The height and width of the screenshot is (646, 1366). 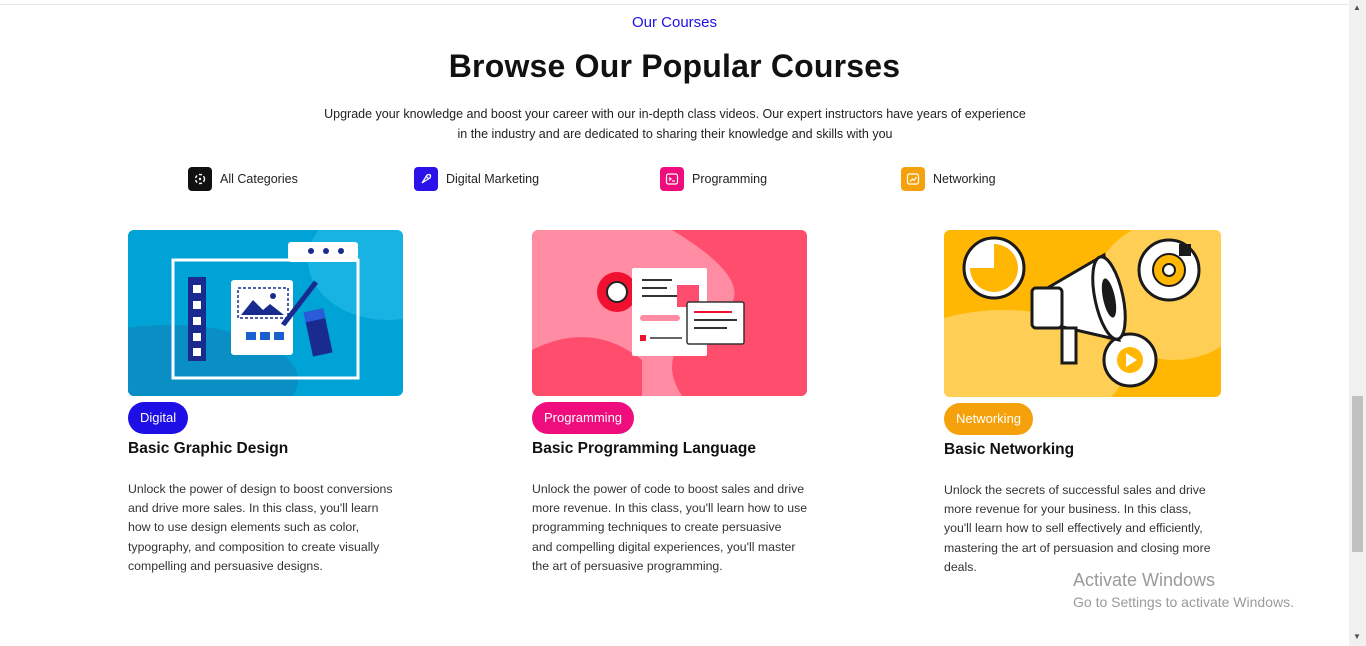 What do you see at coordinates (674, 66) in the screenshot?
I see `page-title: Browse Our Popular Courses` at bounding box center [674, 66].